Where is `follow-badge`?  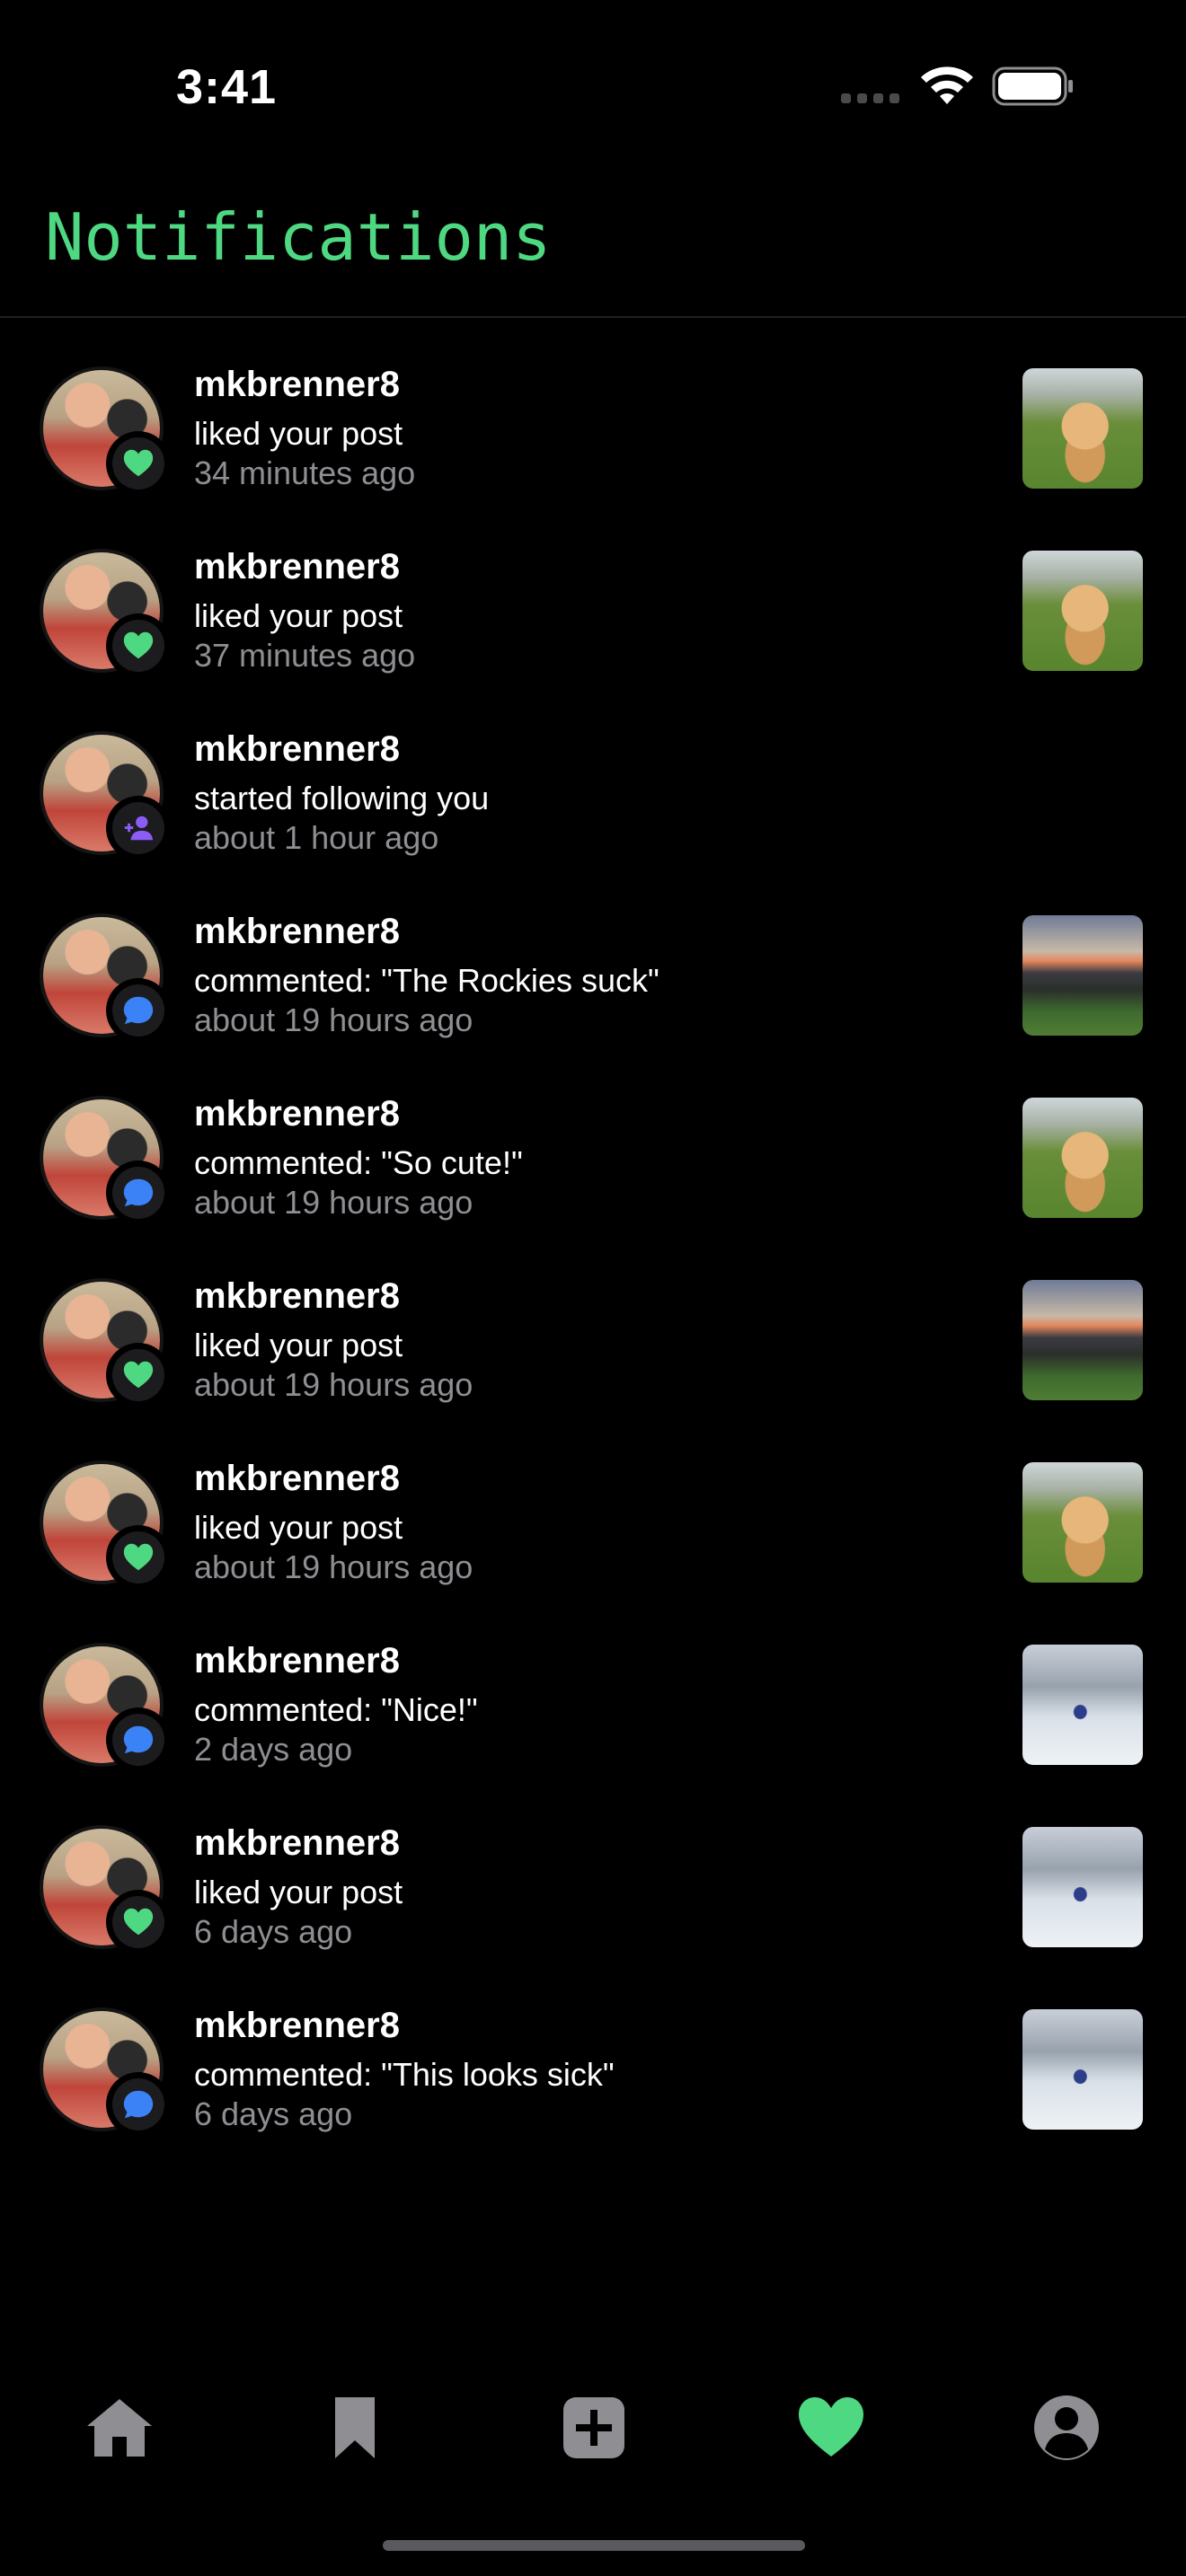
follow-badge is located at coordinates (138, 828).